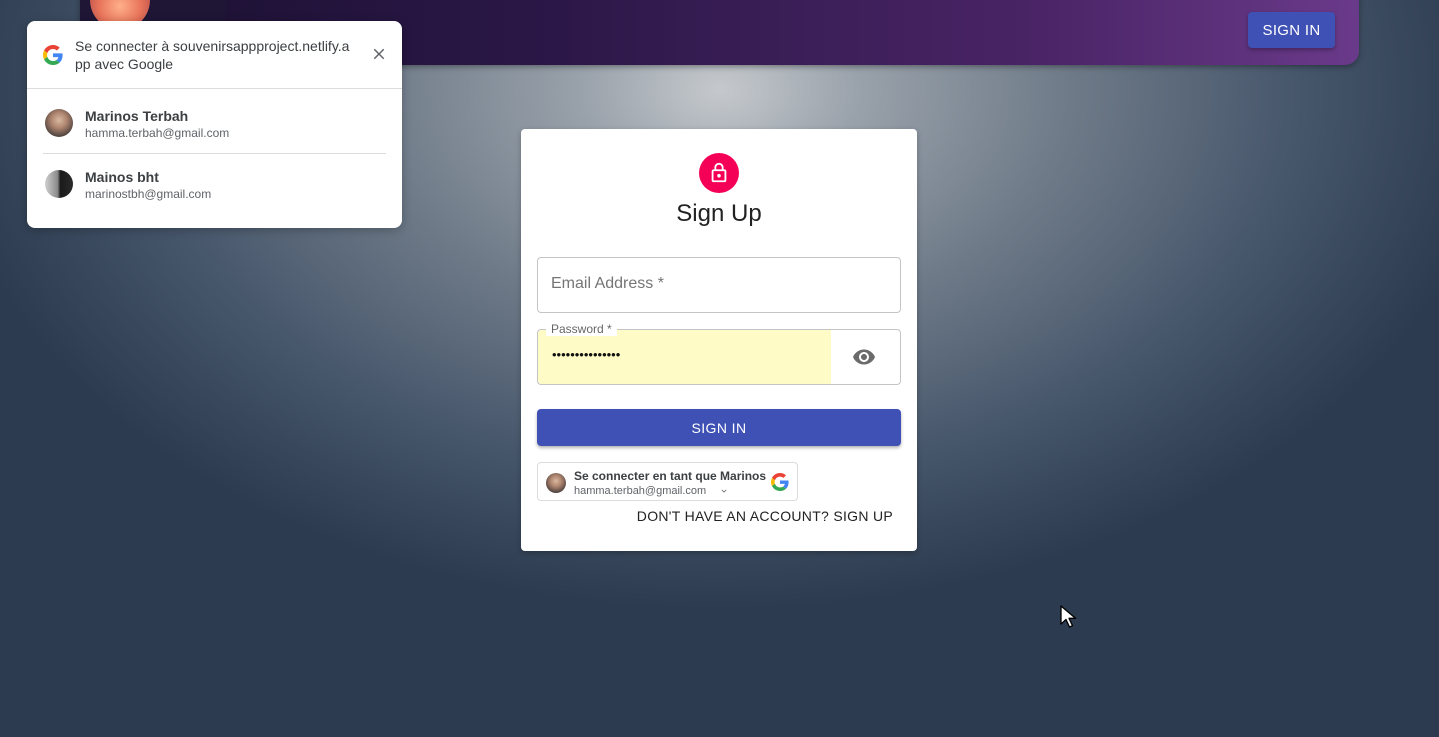 The image size is (1439, 737). What do you see at coordinates (765, 516) in the screenshot?
I see `switch-to-signup-link: DON'T HAVE AN ACCOUNT? SIGN UP` at bounding box center [765, 516].